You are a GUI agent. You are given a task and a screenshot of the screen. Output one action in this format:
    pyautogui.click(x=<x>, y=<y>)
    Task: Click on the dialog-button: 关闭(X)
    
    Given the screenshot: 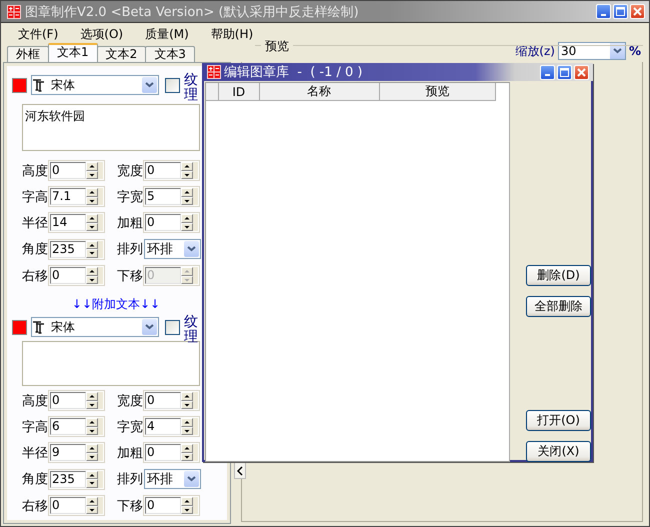 What is the action you would take?
    pyautogui.click(x=558, y=451)
    